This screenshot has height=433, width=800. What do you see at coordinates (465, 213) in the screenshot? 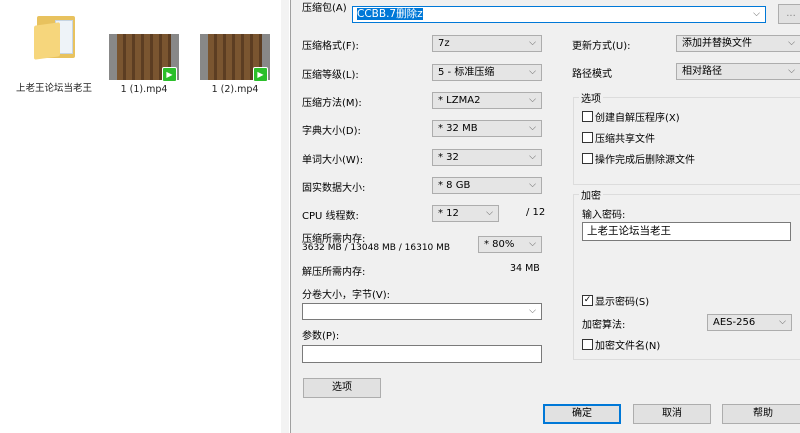
I see `cpu-select: * 12 ⌵` at bounding box center [465, 213].